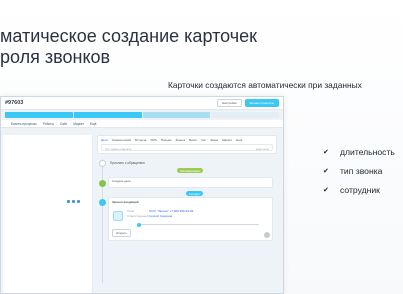 The height and width of the screenshot is (294, 403). What do you see at coordinates (118, 216) in the screenshot?
I see `call-record-icon` at bounding box center [118, 216].